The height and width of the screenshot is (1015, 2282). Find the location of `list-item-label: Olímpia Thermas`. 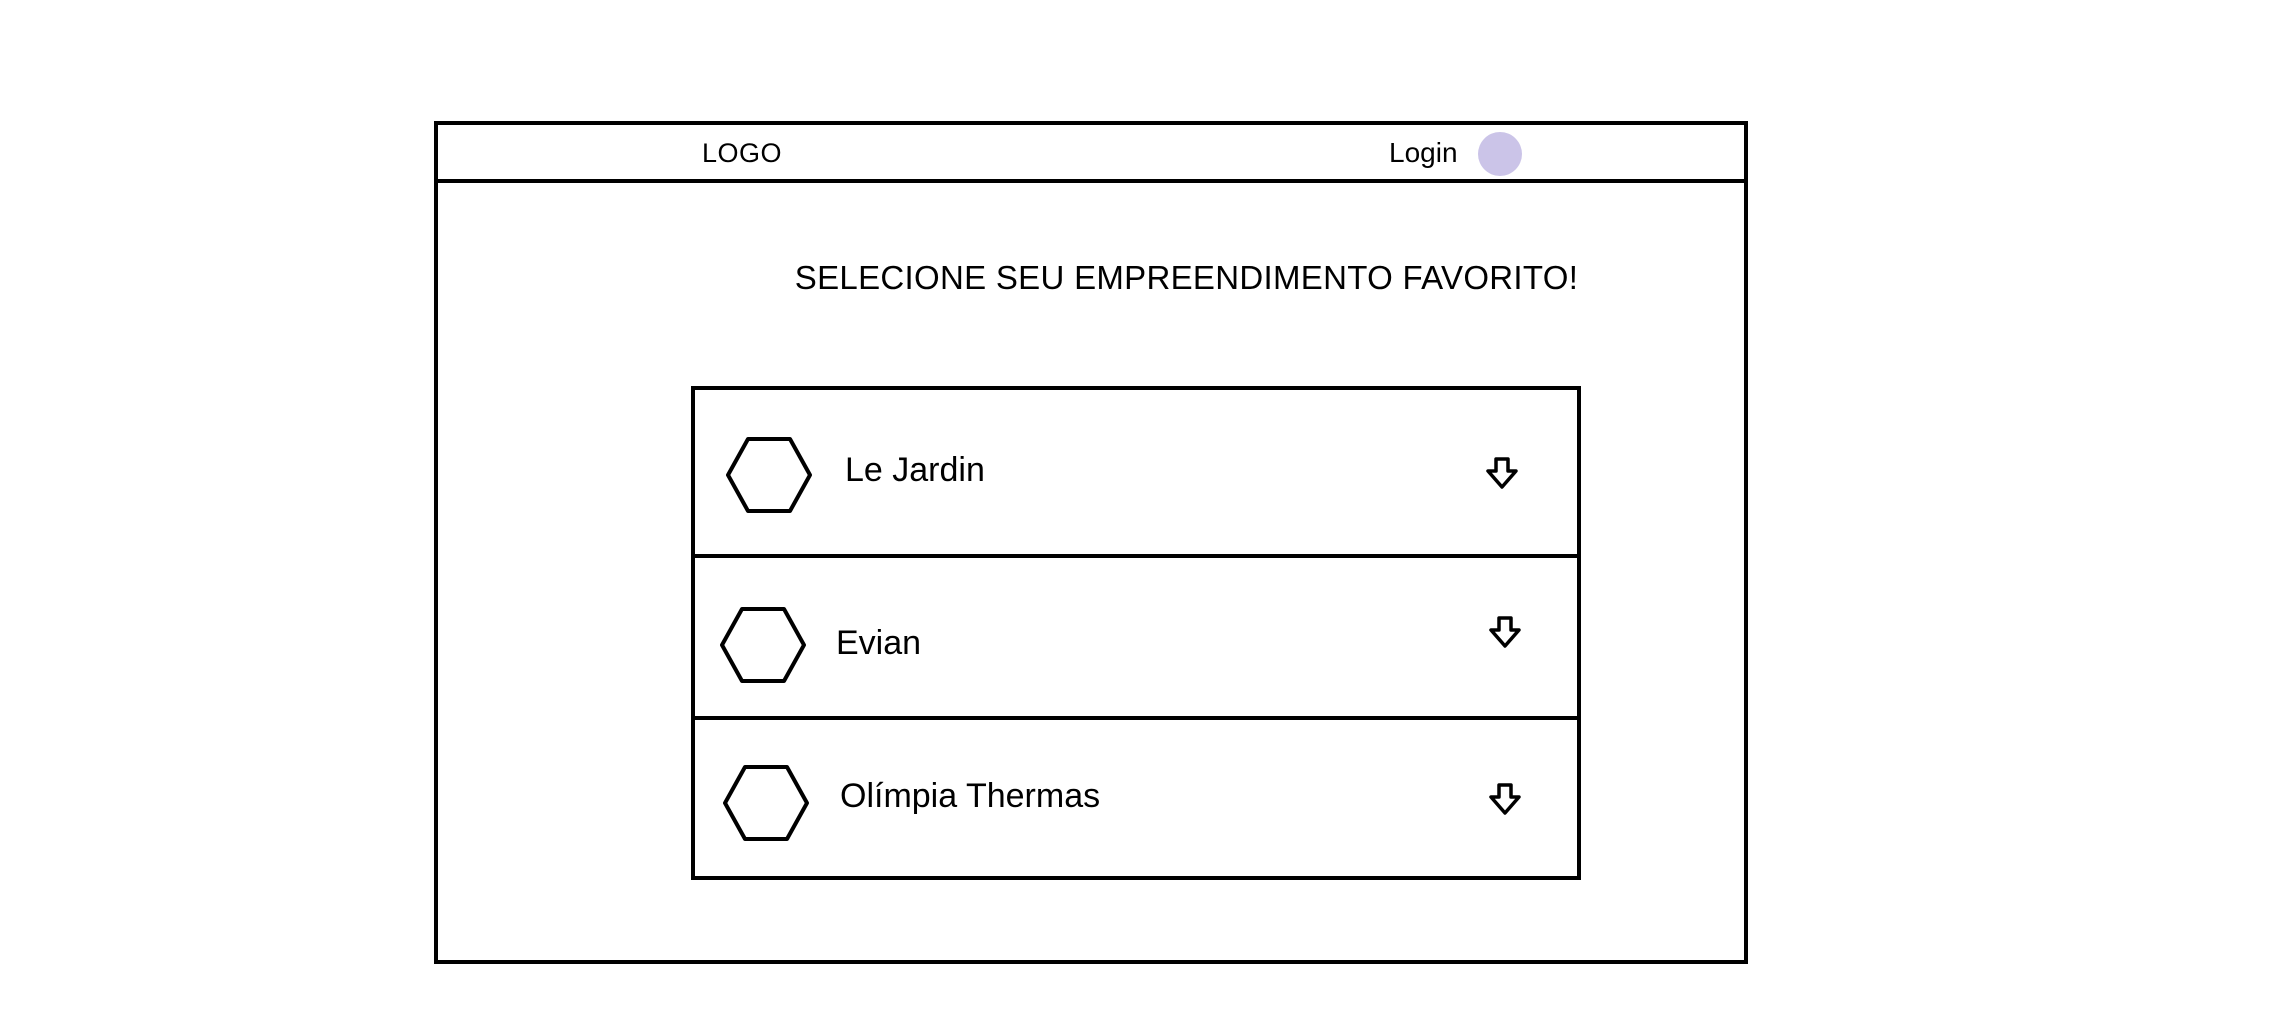

list-item-label: Olímpia Thermas is located at coordinates (970, 796).